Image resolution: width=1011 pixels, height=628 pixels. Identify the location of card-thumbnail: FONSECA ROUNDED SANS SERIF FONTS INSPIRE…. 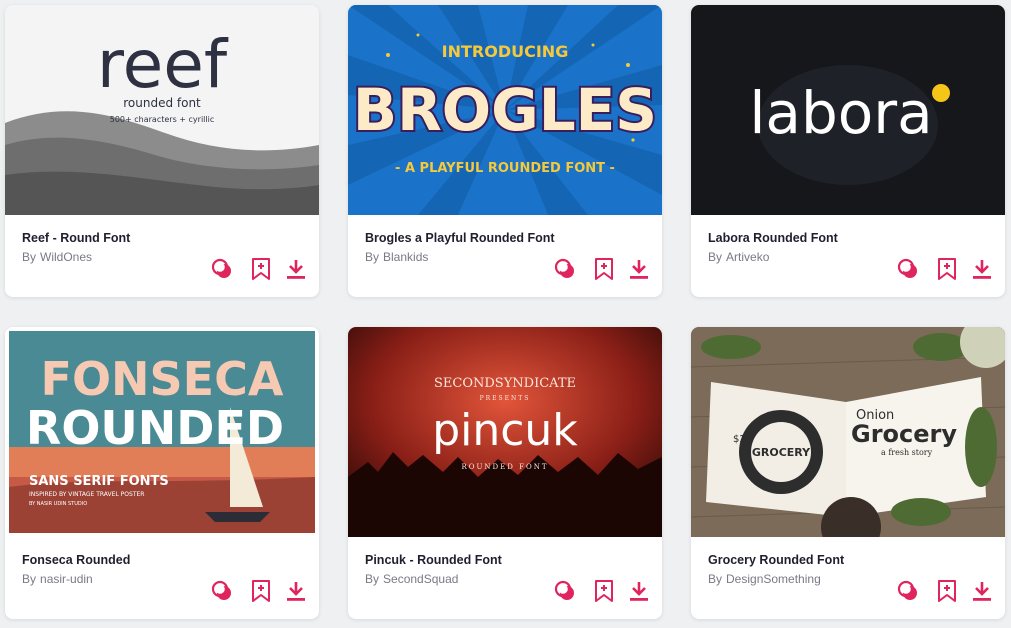
(162, 432).